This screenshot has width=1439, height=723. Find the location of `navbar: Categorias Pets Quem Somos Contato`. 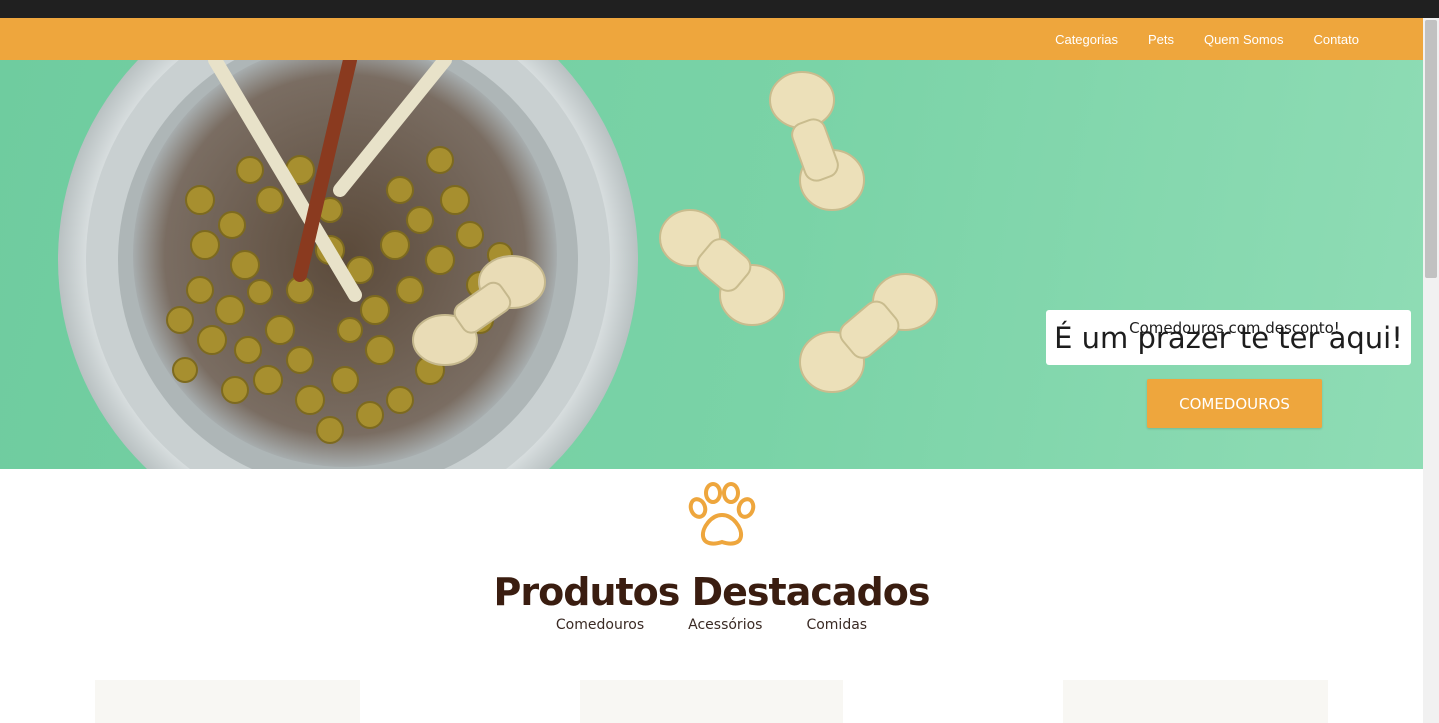

navbar: Categorias Pets Quem Somos Contato is located at coordinates (711, 39).